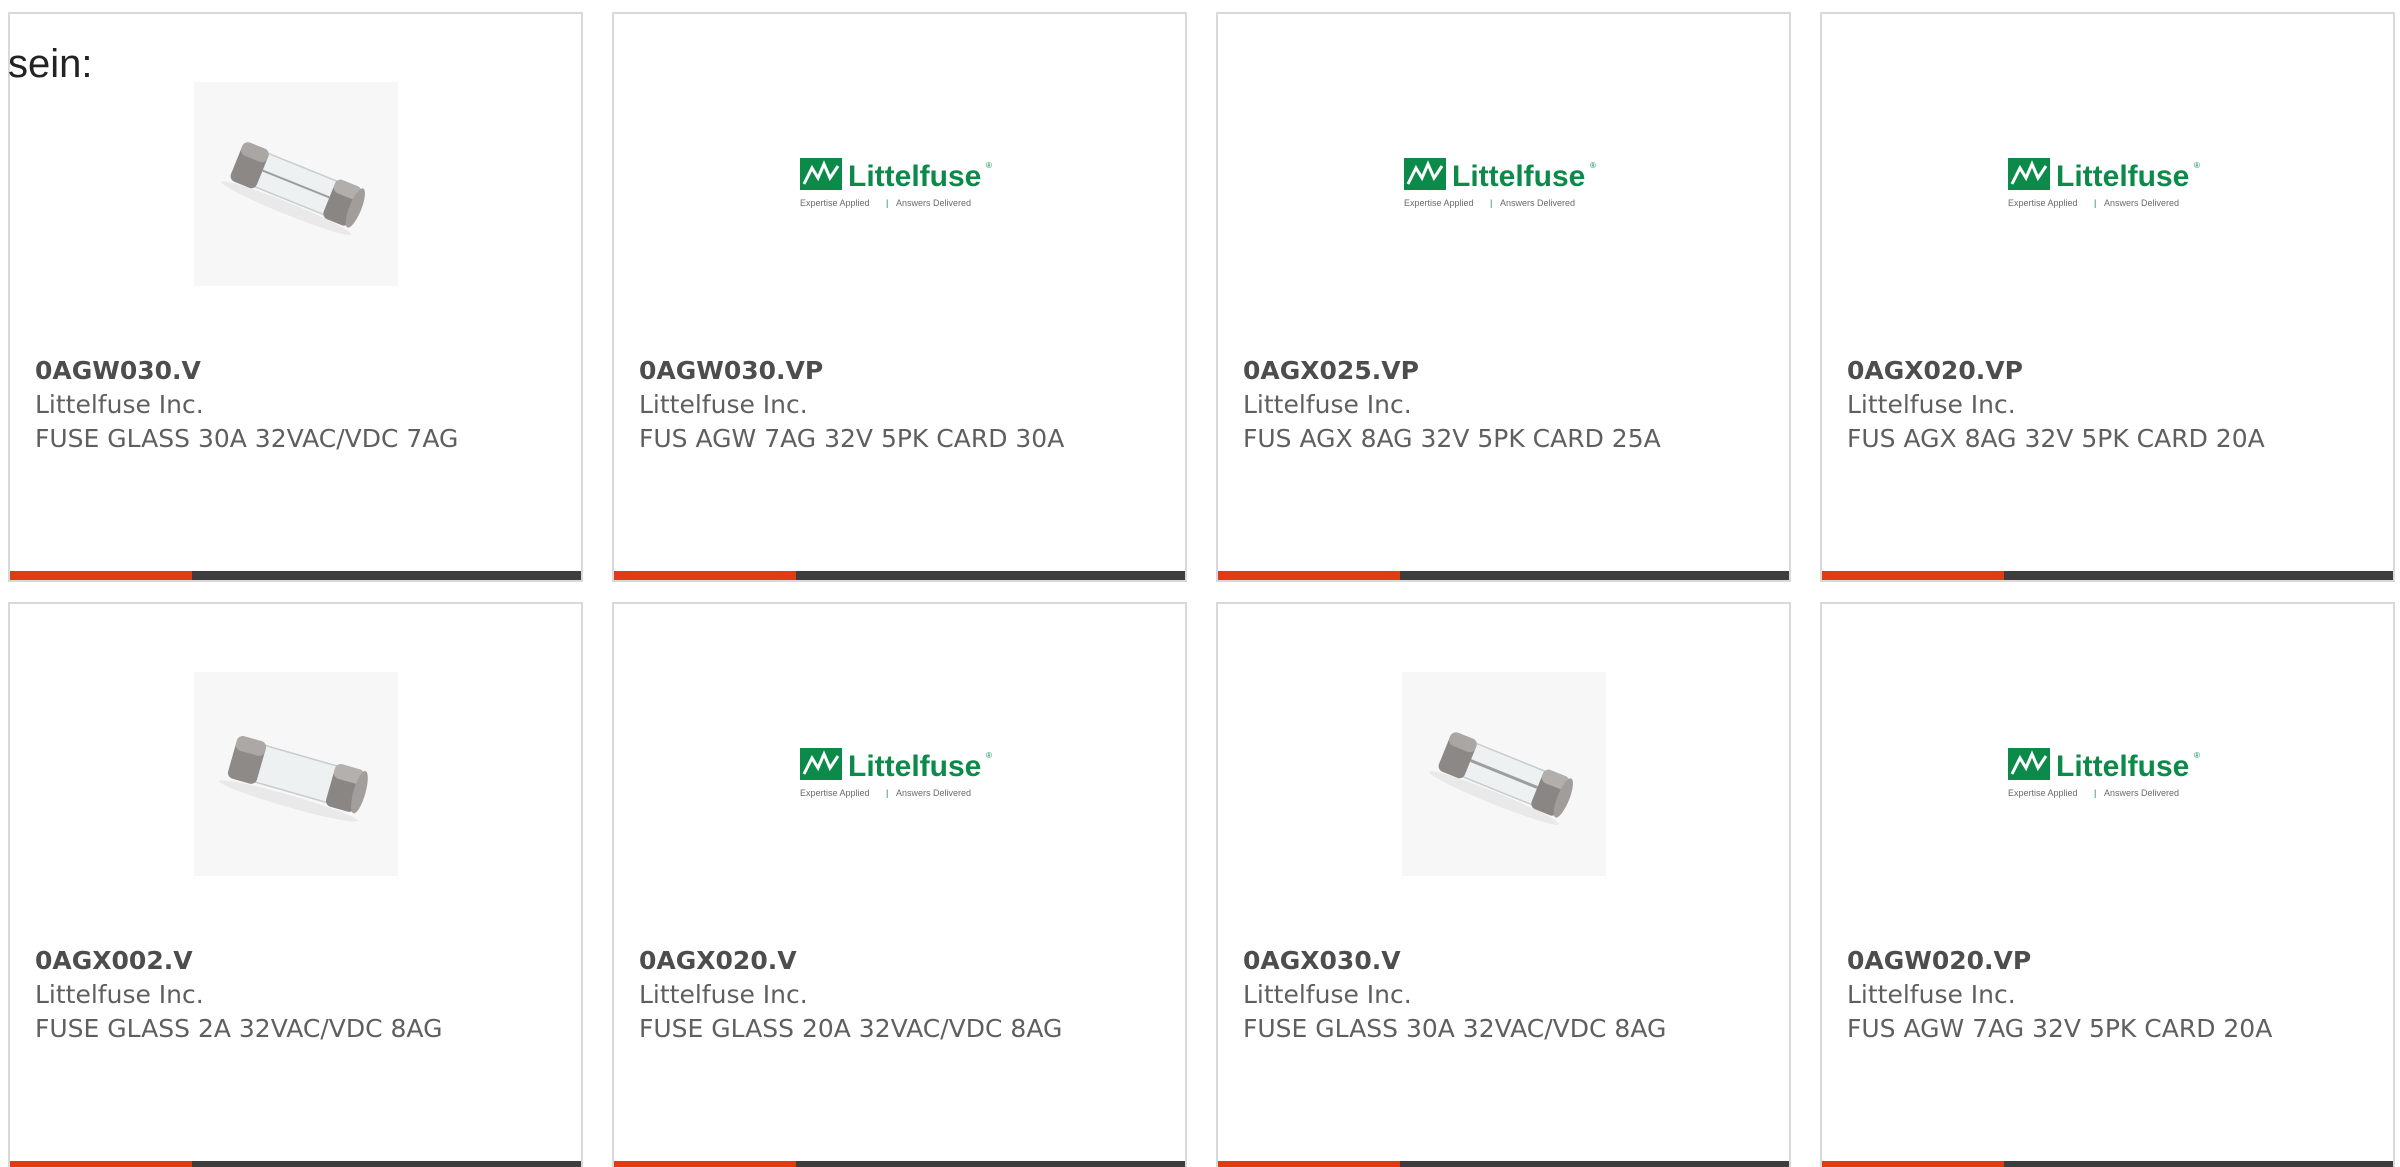 The image size is (2400, 1167). What do you see at coordinates (859, 961) in the screenshot?
I see `part-number: 0AGX020.V` at bounding box center [859, 961].